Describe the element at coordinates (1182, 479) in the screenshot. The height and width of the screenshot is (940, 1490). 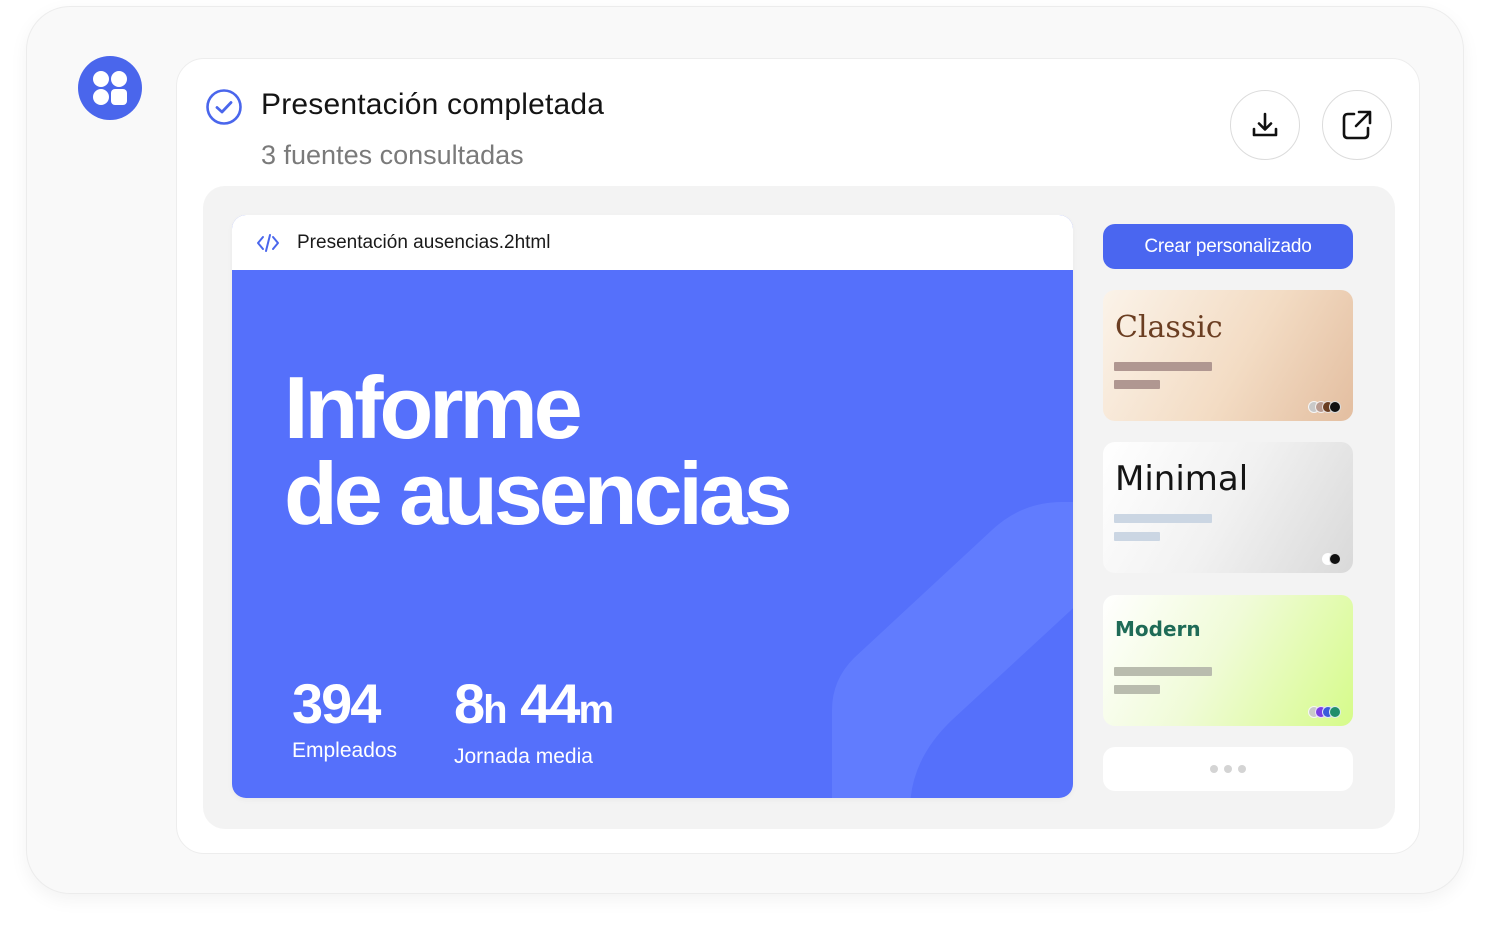
I see `theme-name: Minimal` at that location.